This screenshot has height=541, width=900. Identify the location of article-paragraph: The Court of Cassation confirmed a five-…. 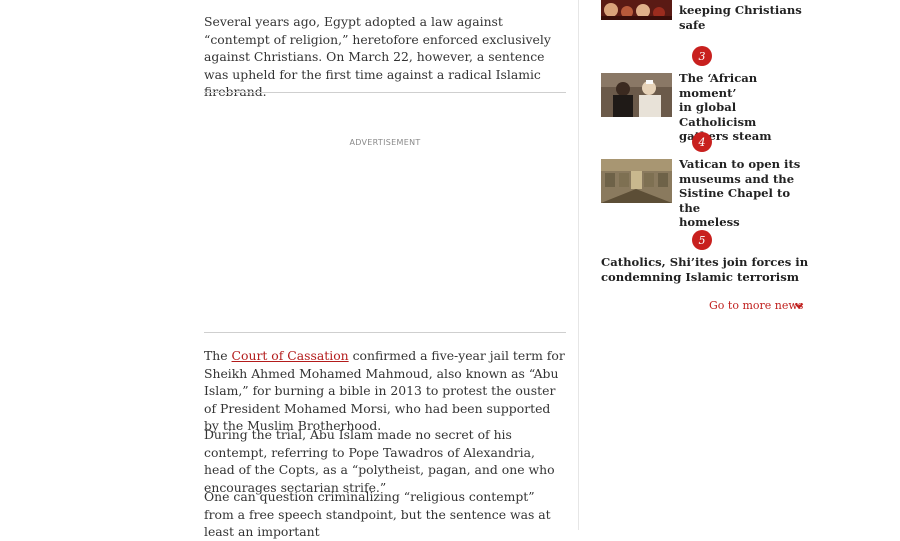
(385, 391).